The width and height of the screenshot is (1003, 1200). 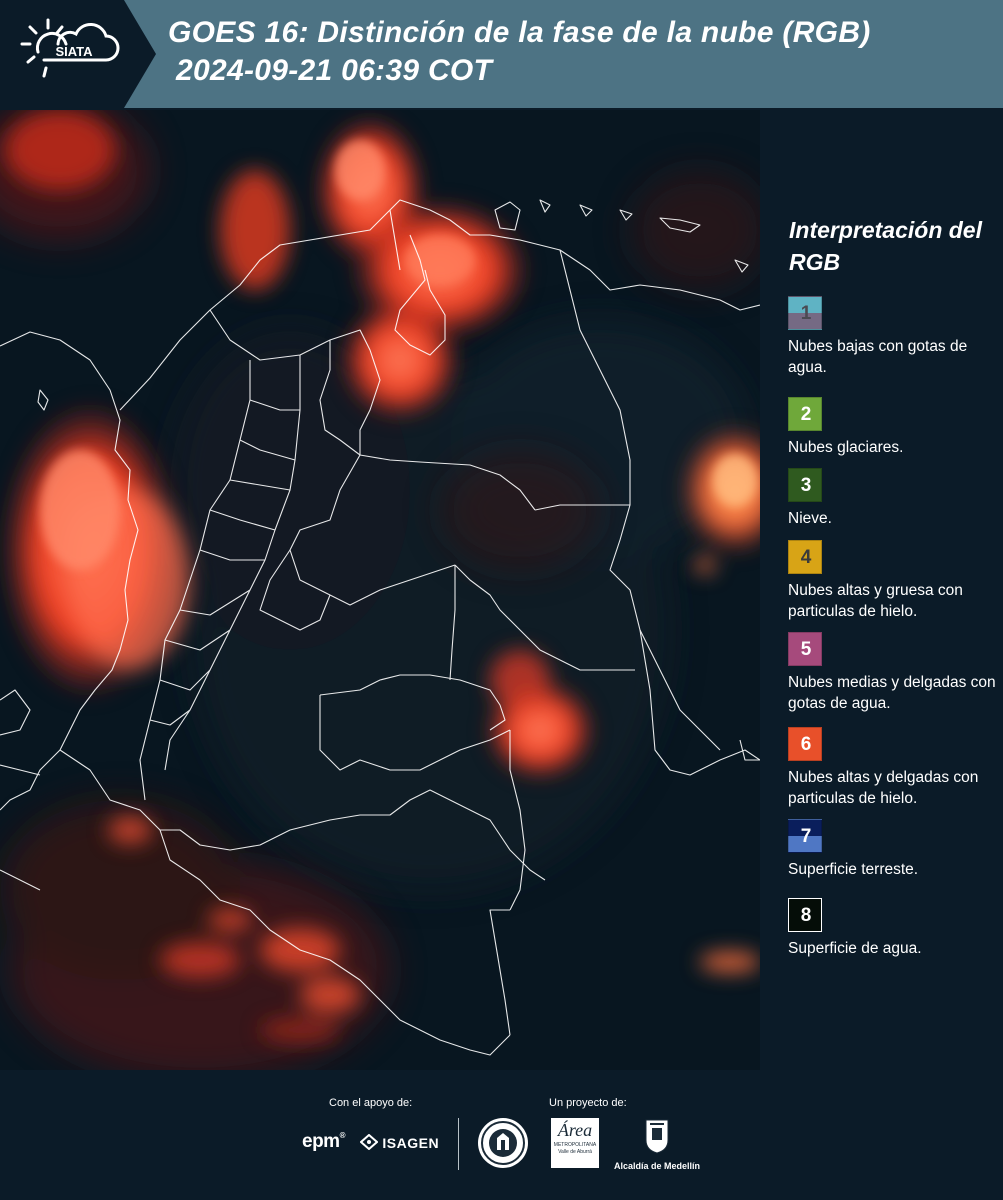 I want to click on legend-item: 8 Superficie de agua., so click(x=893, y=928).